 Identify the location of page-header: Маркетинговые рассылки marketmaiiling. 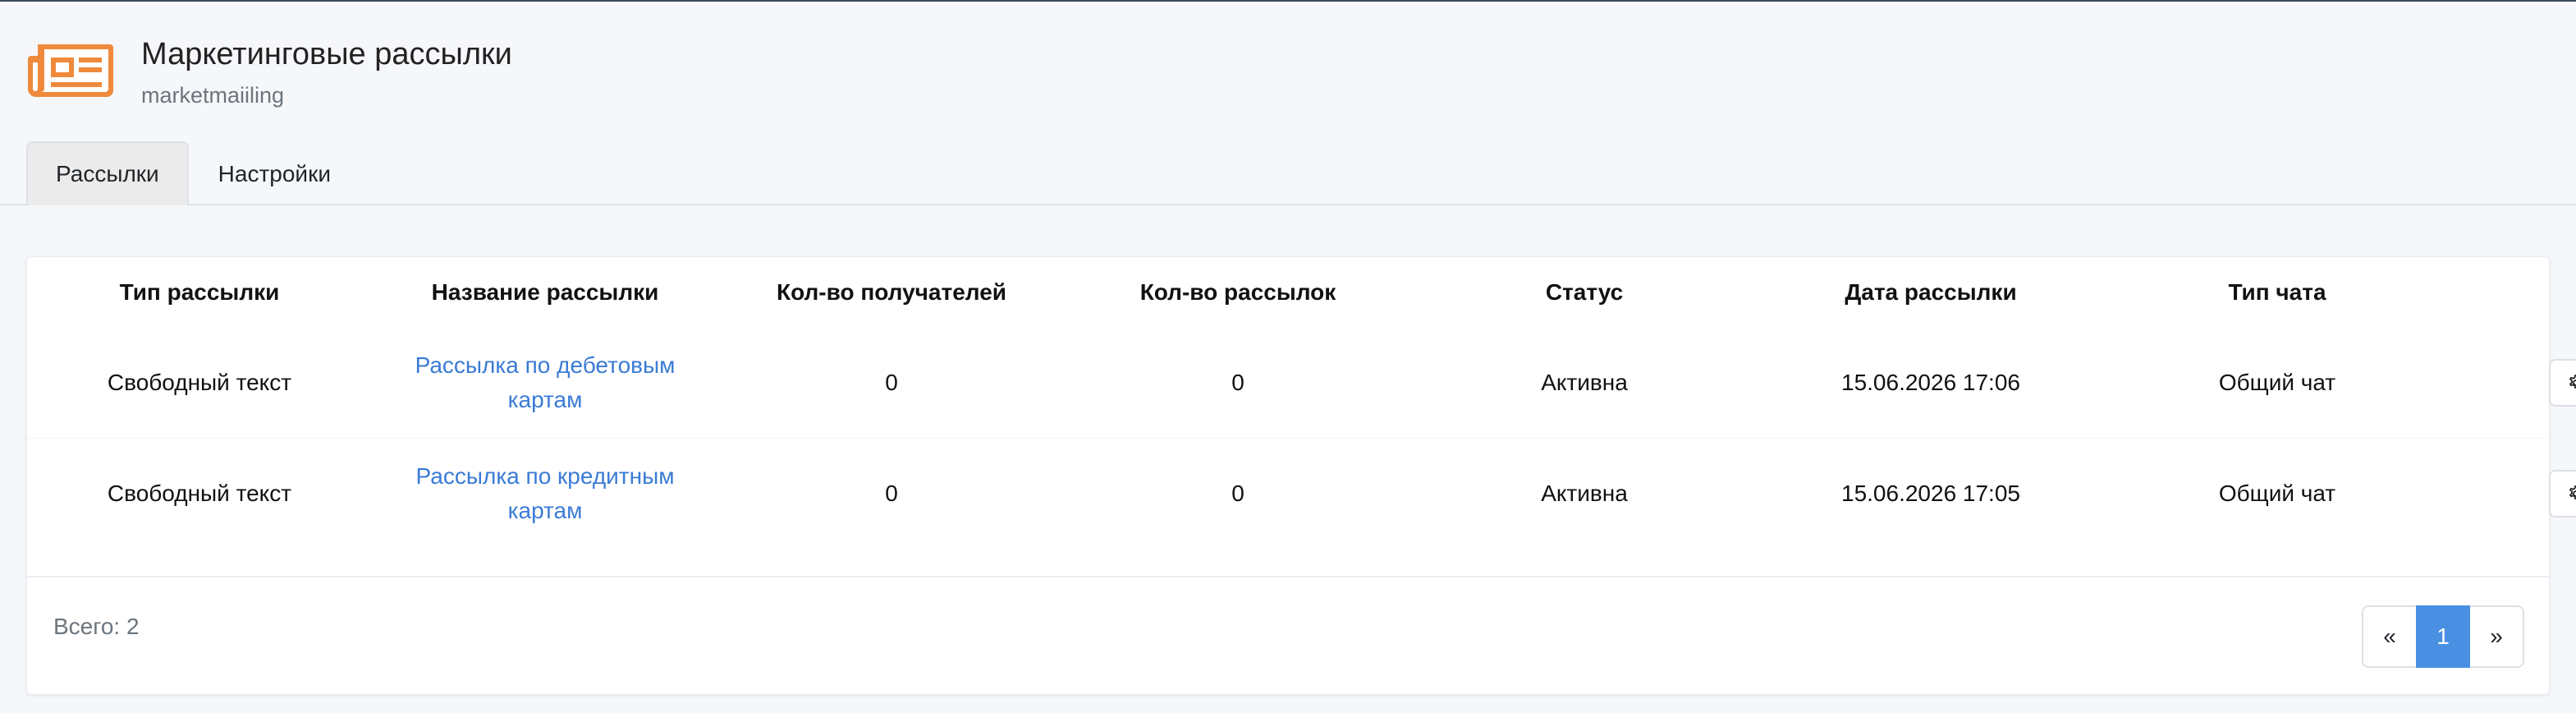
(269, 71).